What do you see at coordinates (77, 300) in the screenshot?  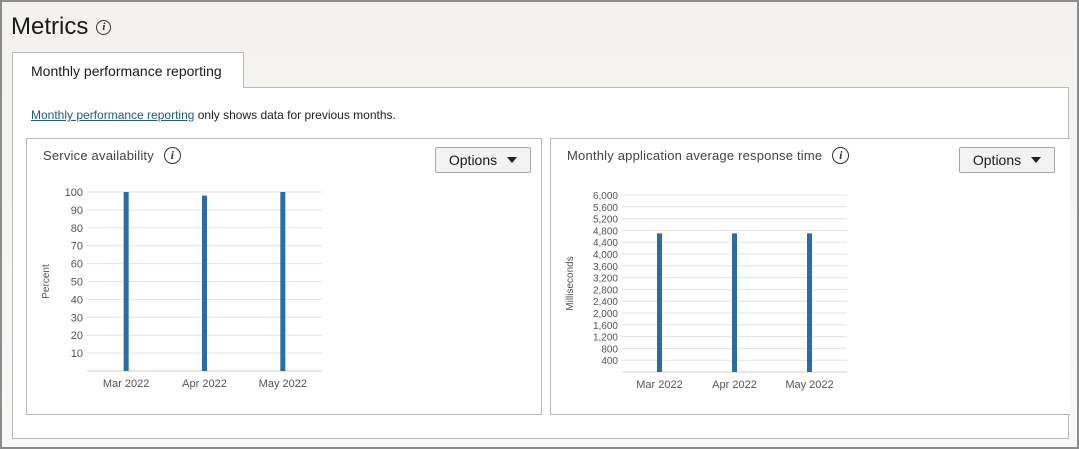 I see `y-tick-label: 40` at bounding box center [77, 300].